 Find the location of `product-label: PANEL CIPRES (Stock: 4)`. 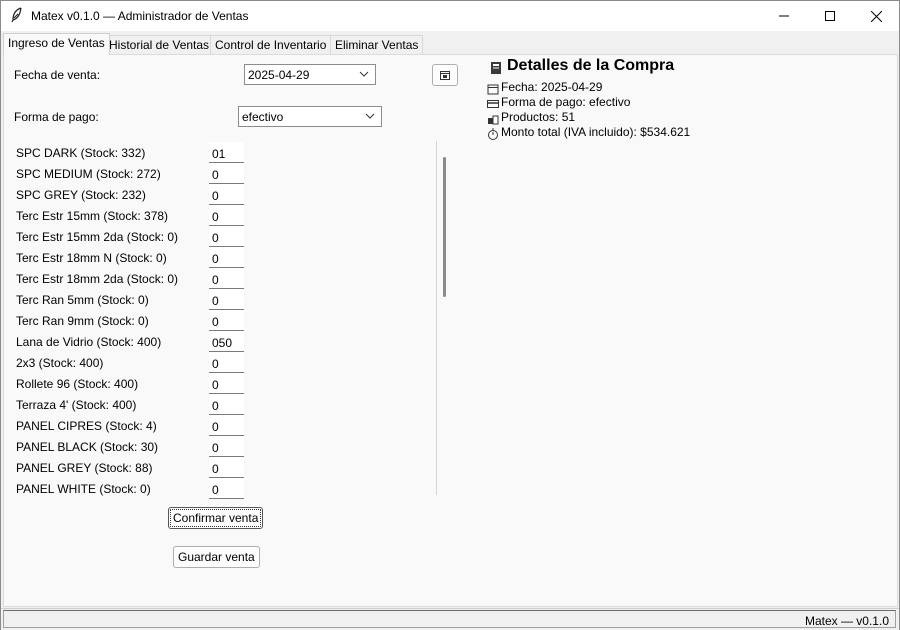

product-label: PANEL CIPRES (Stock: 4) is located at coordinates (86, 426).